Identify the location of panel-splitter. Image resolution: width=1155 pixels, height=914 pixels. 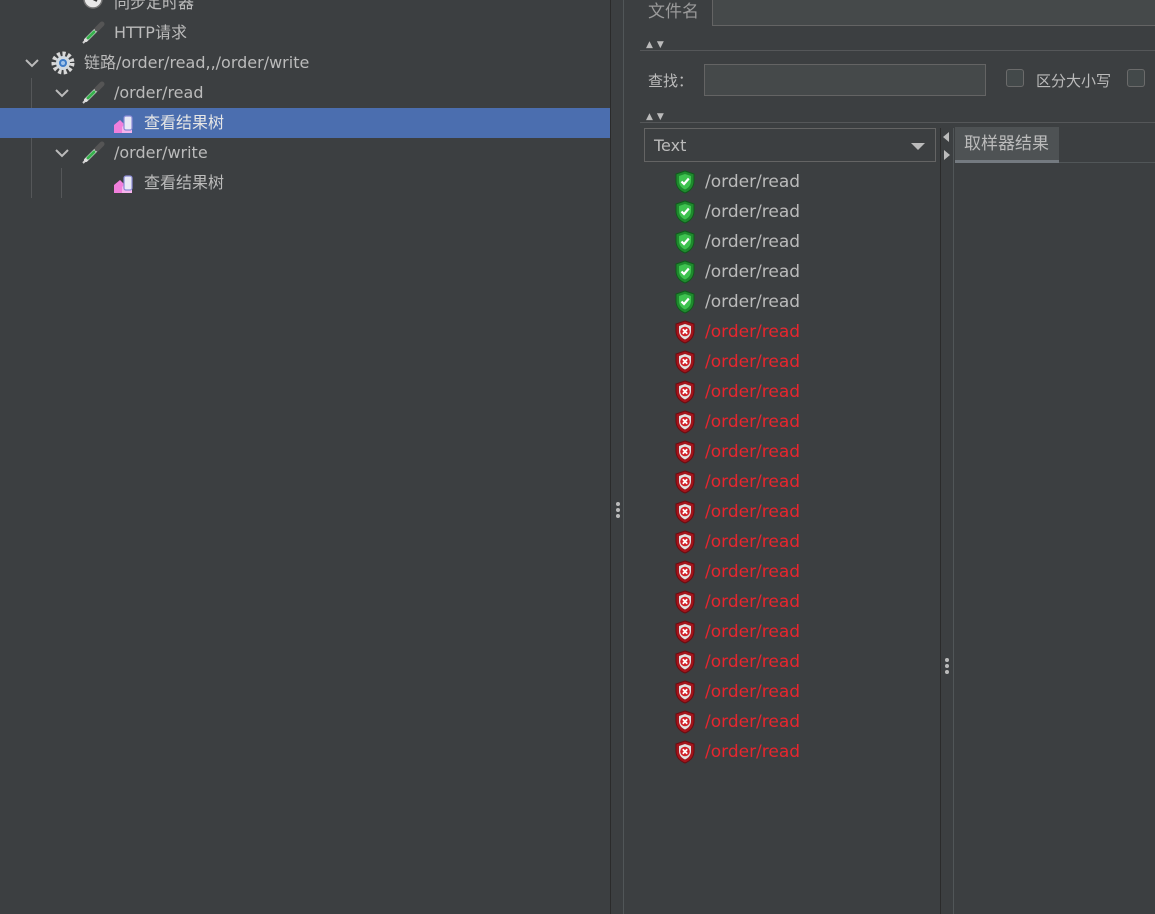
(617, 457).